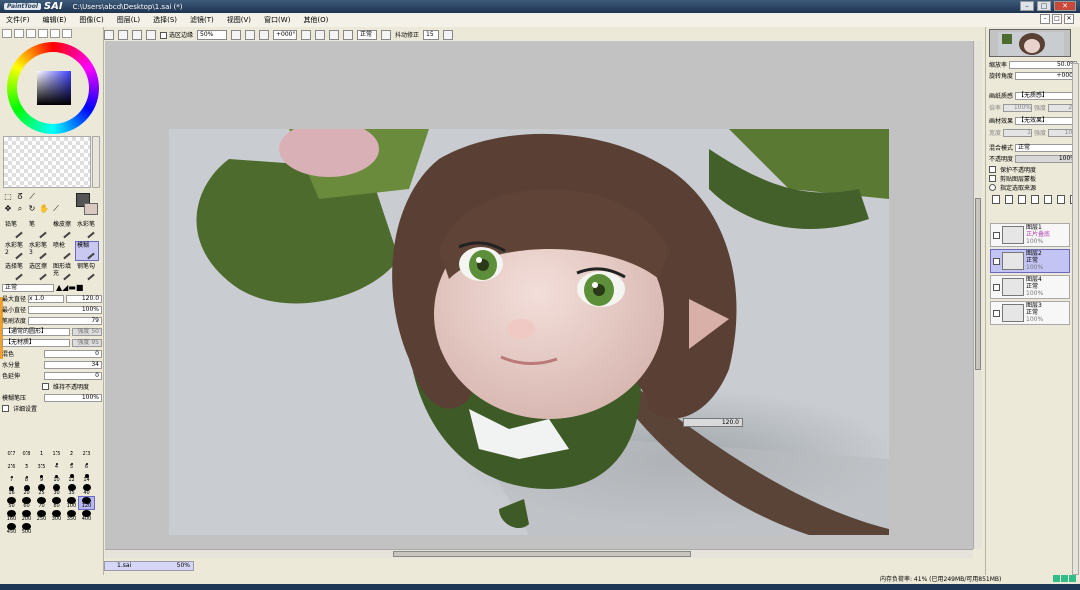  Describe the element at coordinates (137, 34) in the screenshot. I see `deselect-button` at that location.